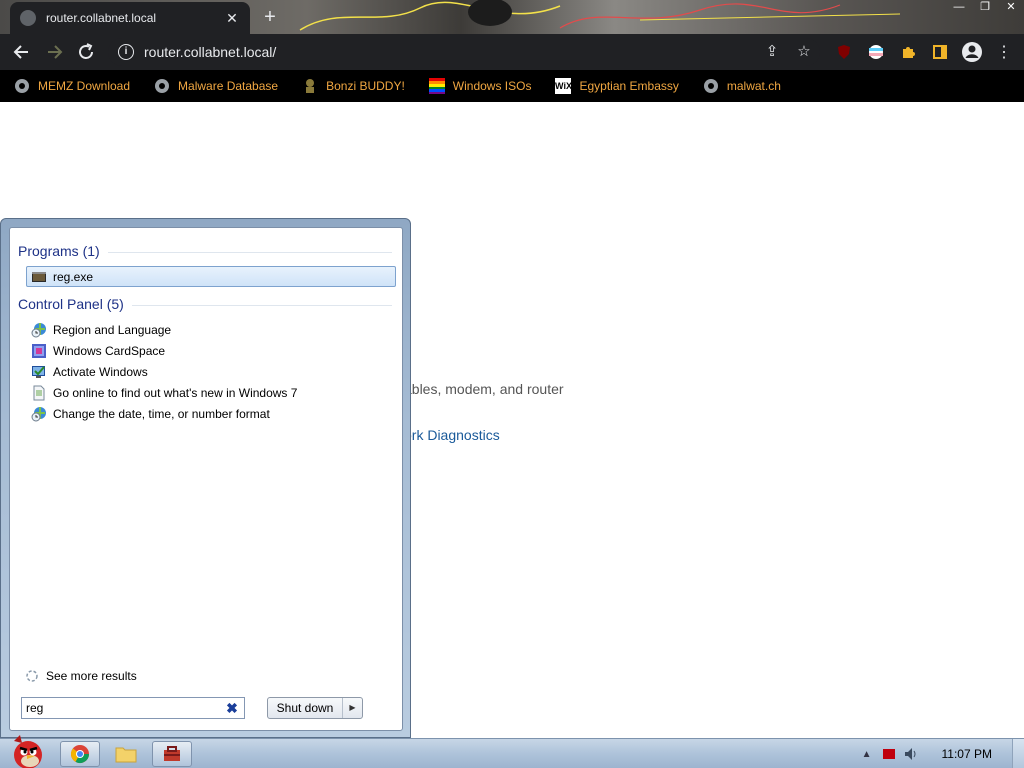 The width and height of the screenshot is (1024, 768). I want to click on system-tray: ▲ 11:07 PM, so click(940, 753).